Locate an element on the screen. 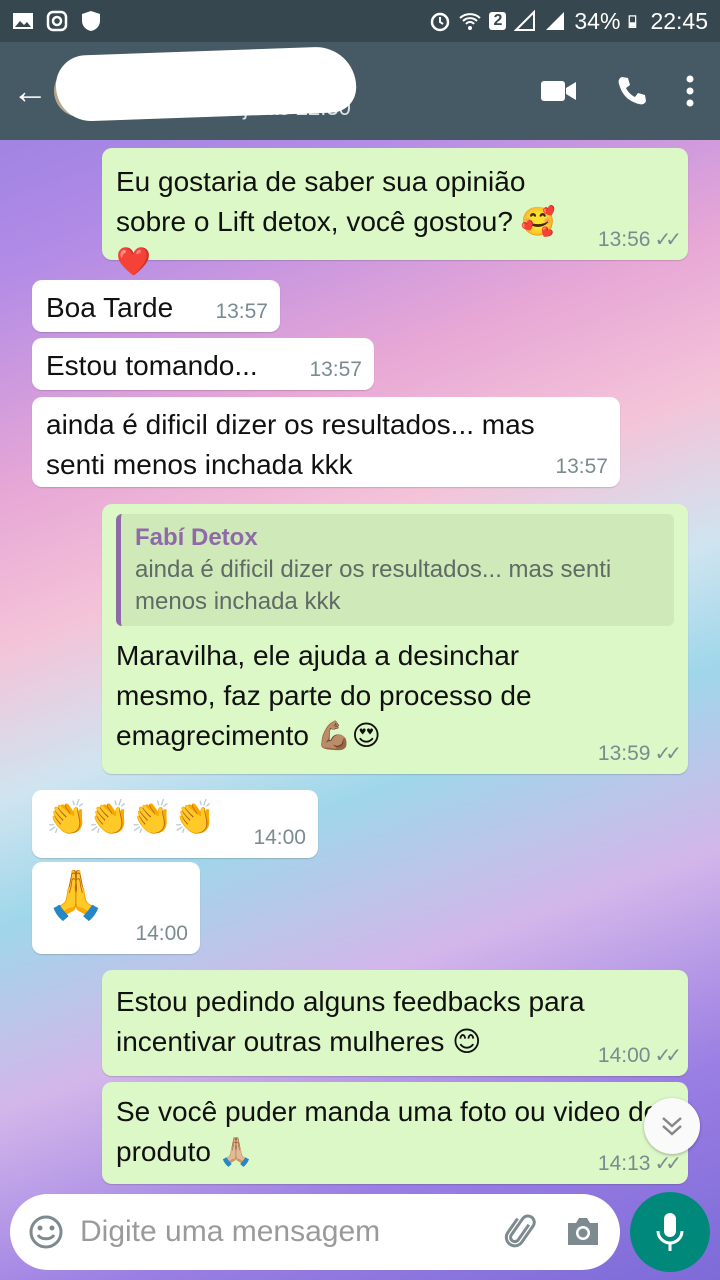 The width and height of the screenshot is (720, 1280). signal-icon is located at coordinates (525, 20).